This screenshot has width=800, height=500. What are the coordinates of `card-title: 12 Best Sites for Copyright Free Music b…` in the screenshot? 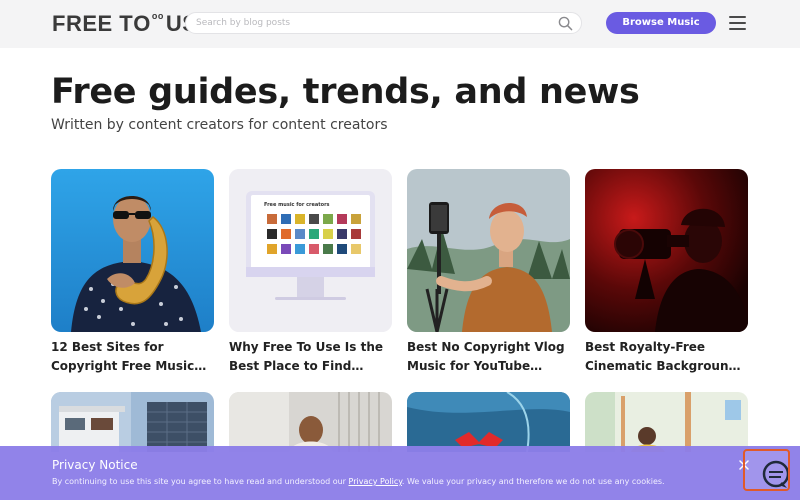 It's located at (132, 357).